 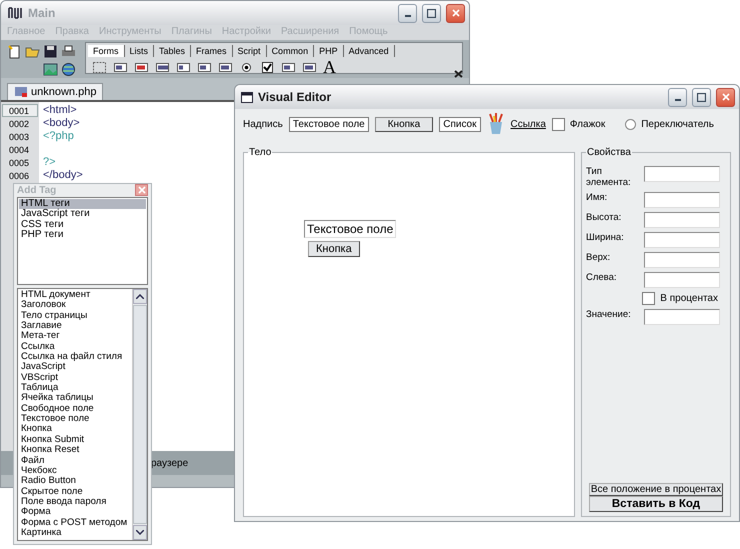 What do you see at coordinates (20, 110) in the screenshot?
I see `line-number: 0001` at bounding box center [20, 110].